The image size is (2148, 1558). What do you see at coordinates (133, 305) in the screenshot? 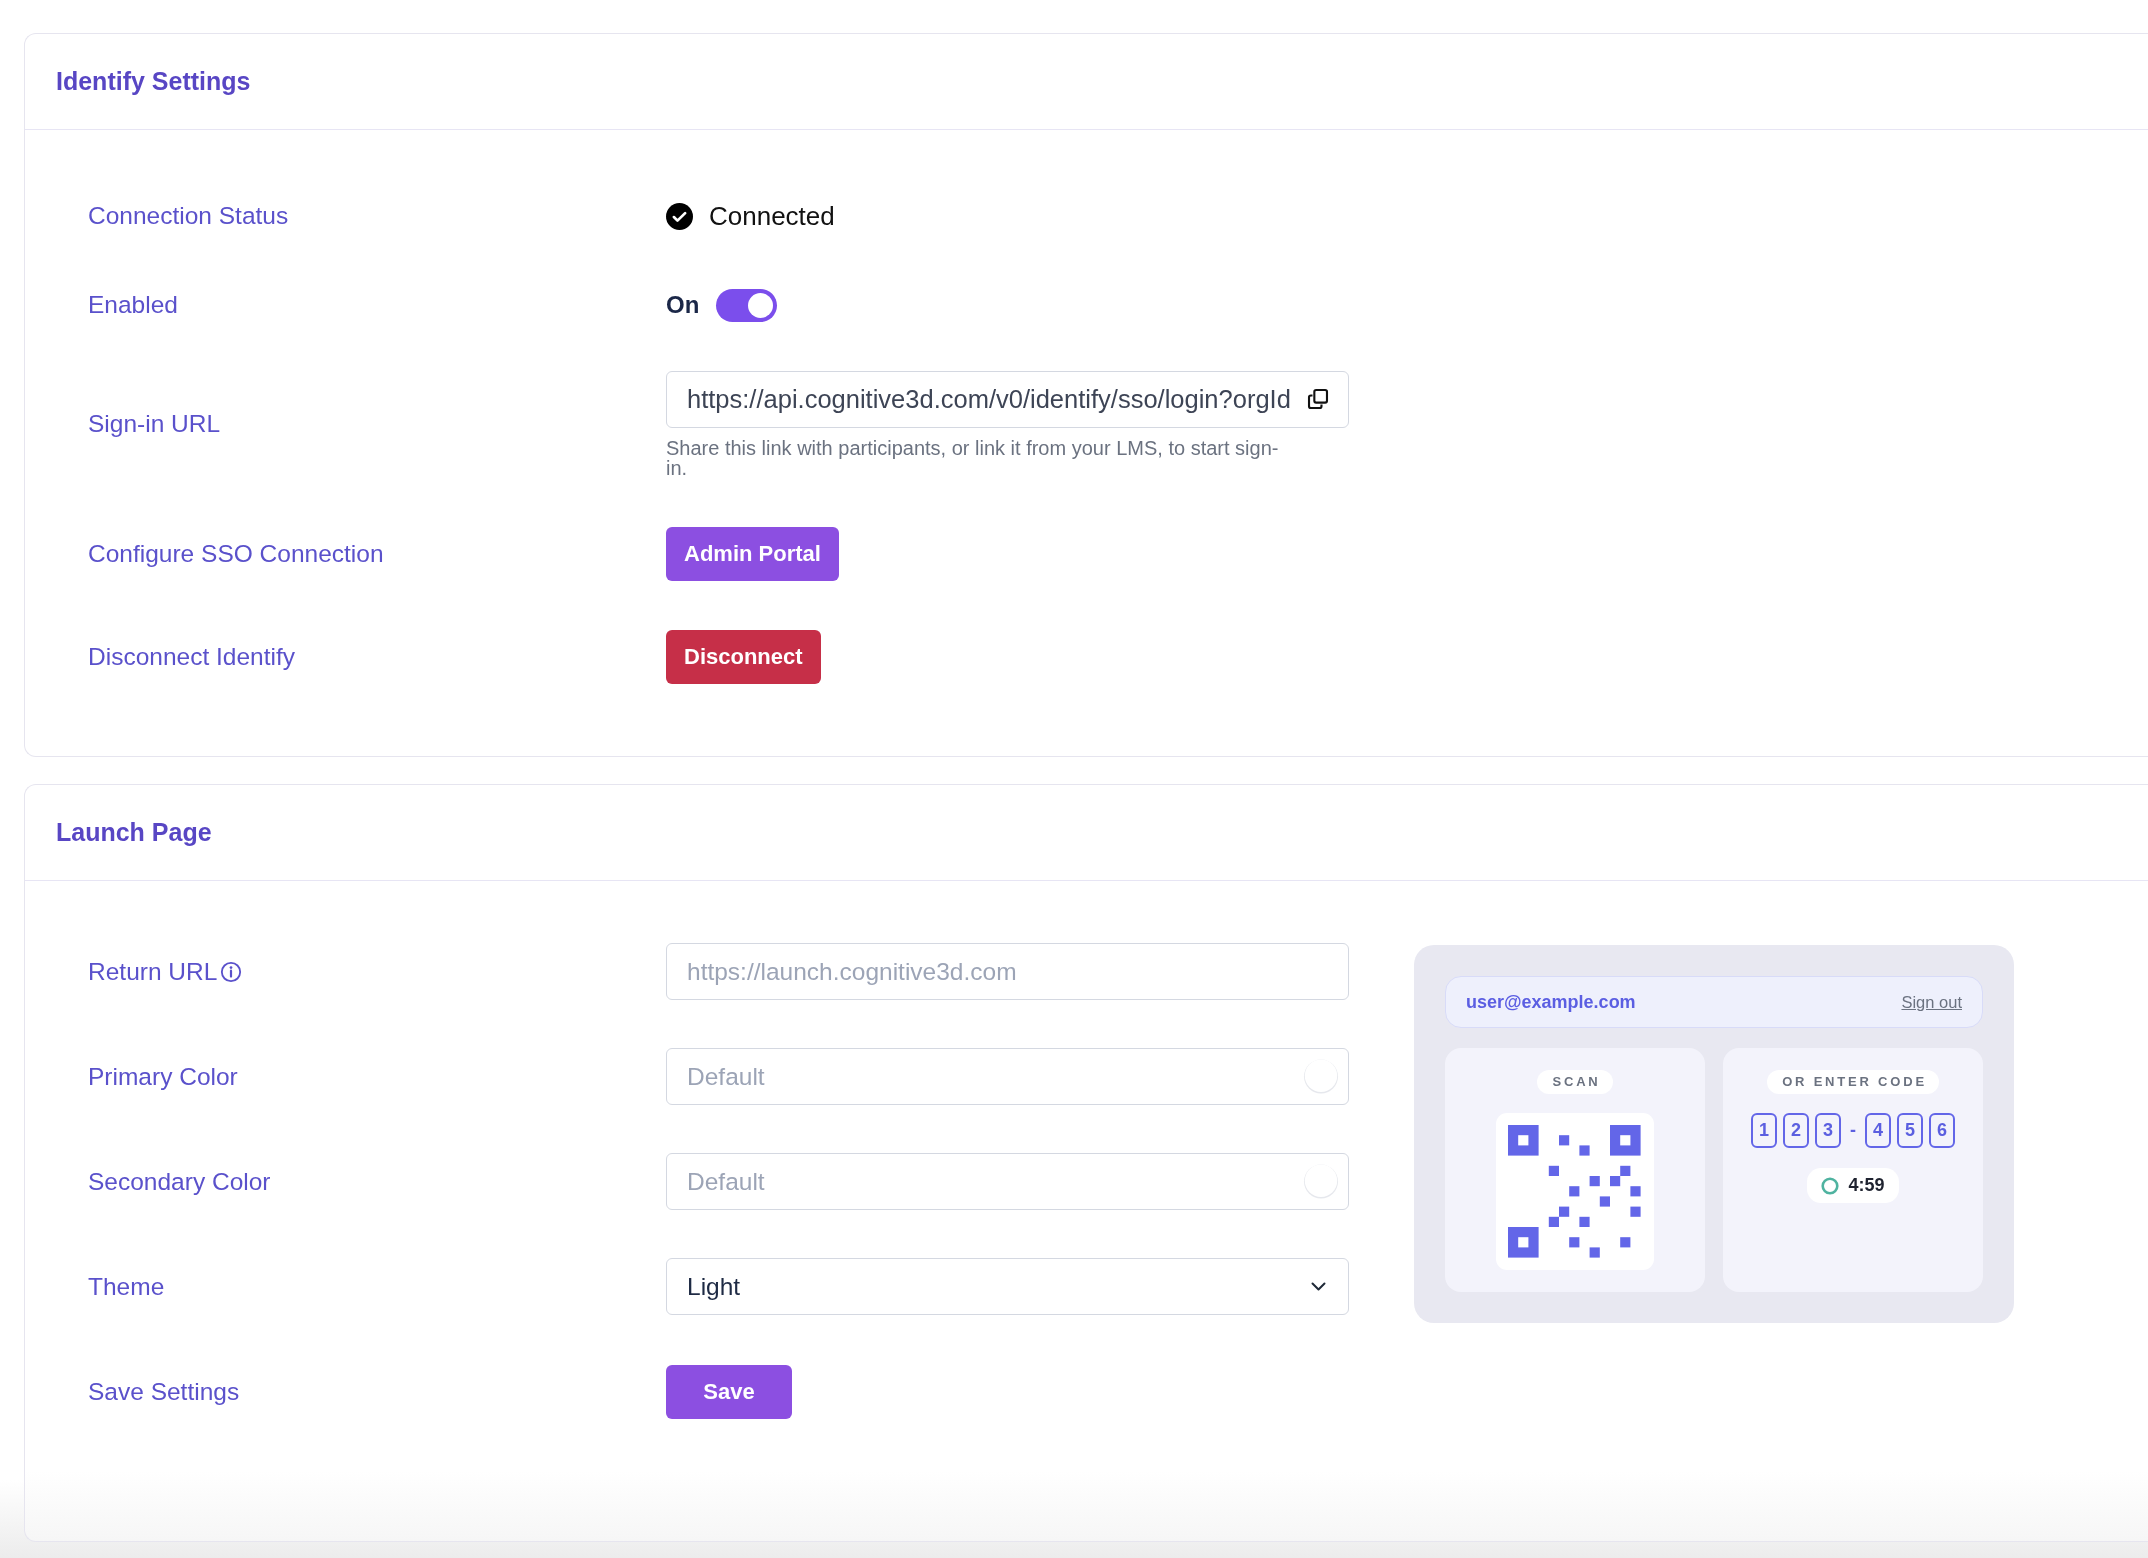
I see `field-label: Enabled` at bounding box center [133, 305].